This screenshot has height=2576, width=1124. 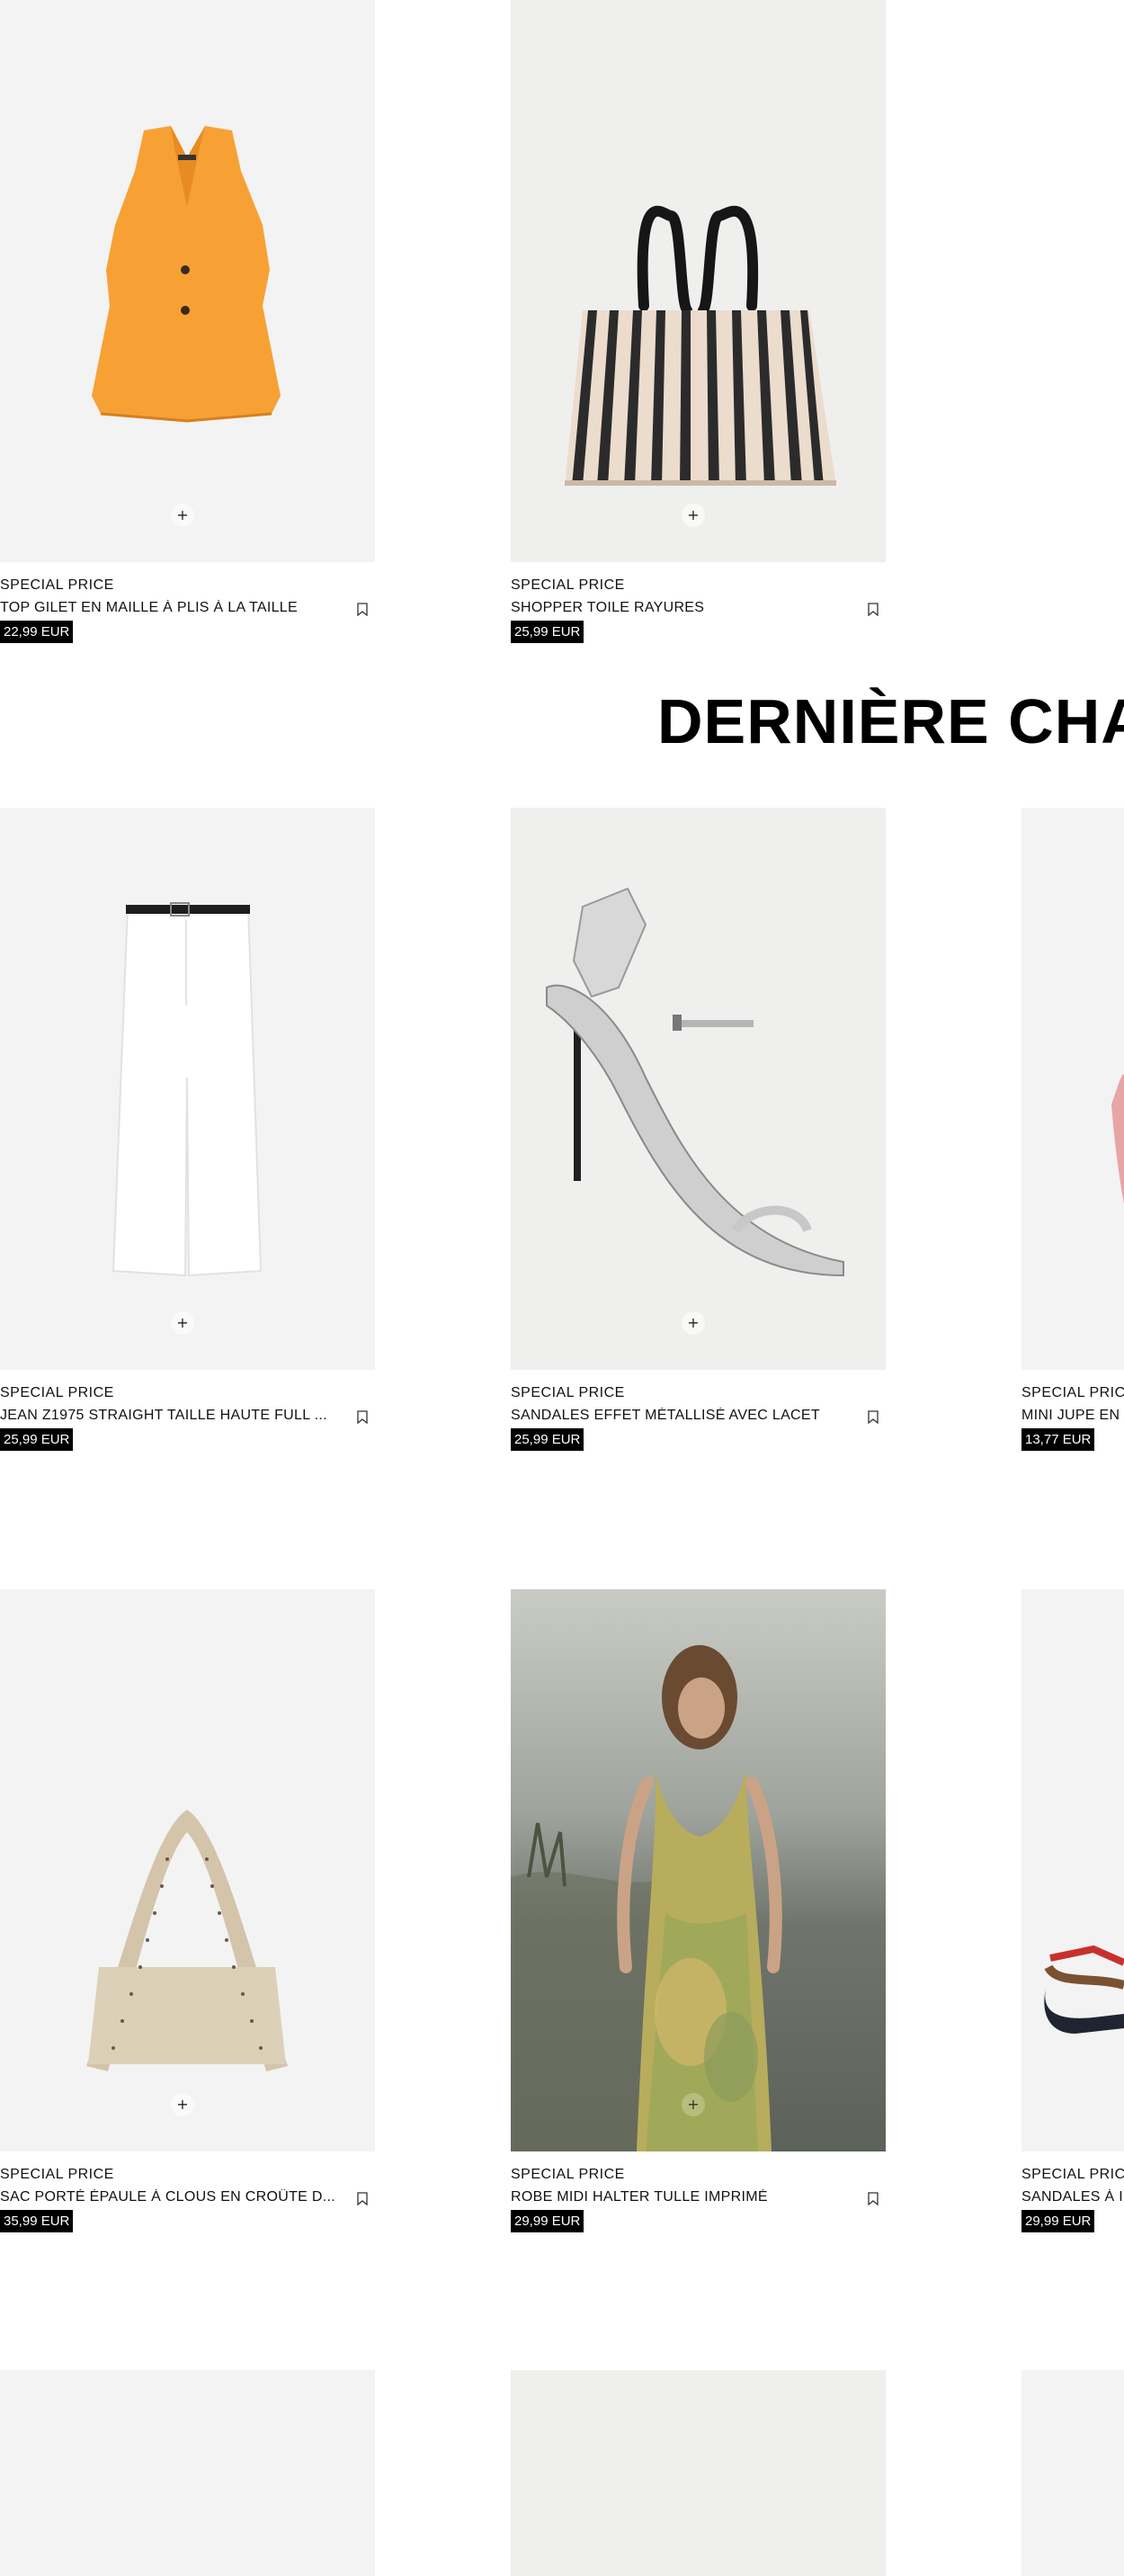 I want to click on product-name: ROBE MIDI HALTER TULLE IMPRIMÉ, so click(x=681, y=2197).